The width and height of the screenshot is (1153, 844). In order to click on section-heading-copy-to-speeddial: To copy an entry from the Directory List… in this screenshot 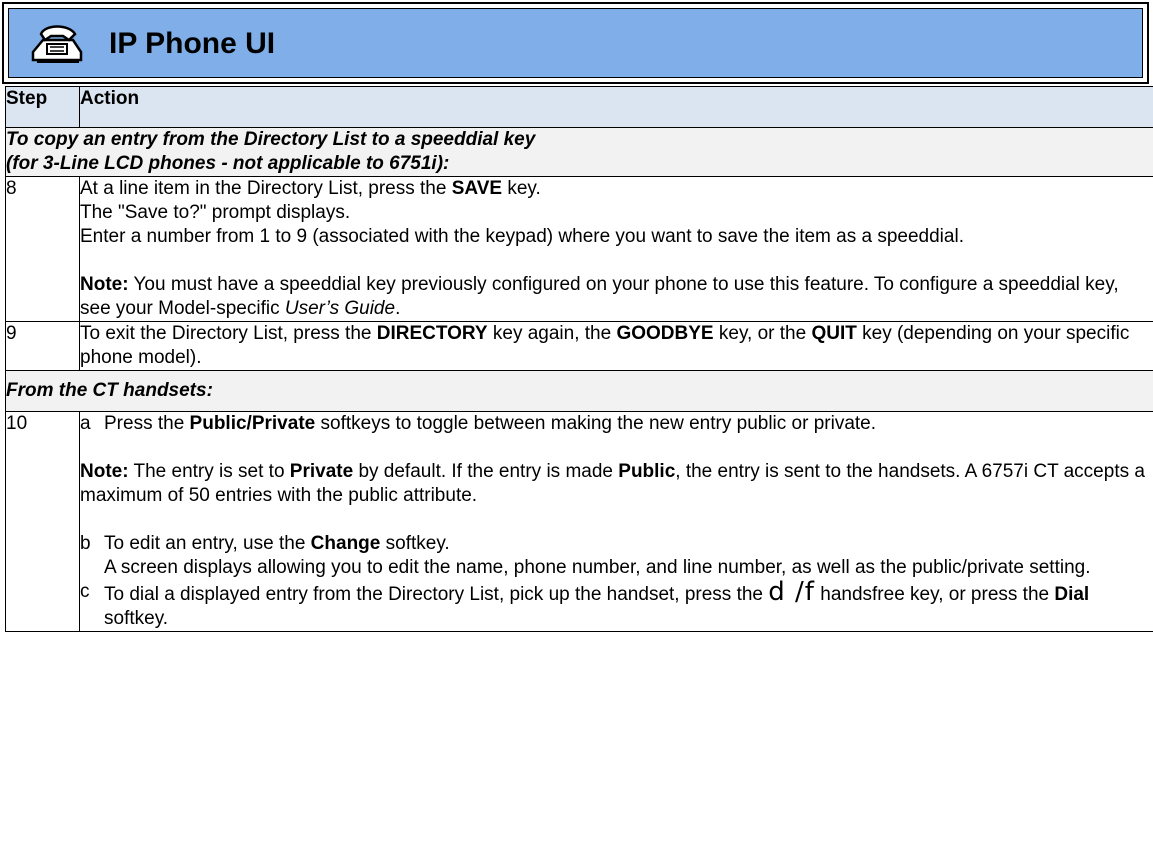, I will do `click(579, 152)`.